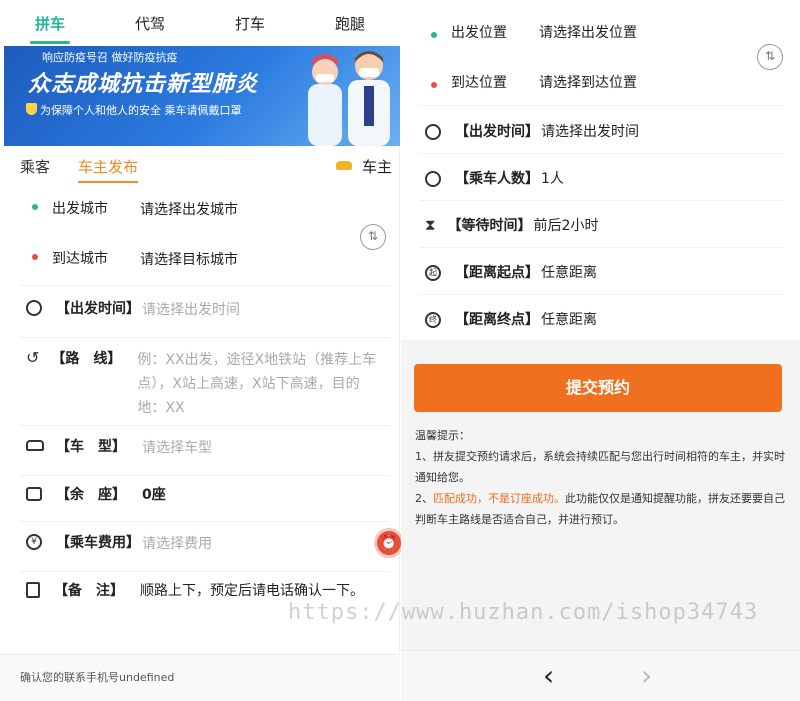 This screenshot has width=800, height=701. Describe the element at coordinates (479, 82) in the screenshot. I see `arrive-position-label: 到达位置` at that location.